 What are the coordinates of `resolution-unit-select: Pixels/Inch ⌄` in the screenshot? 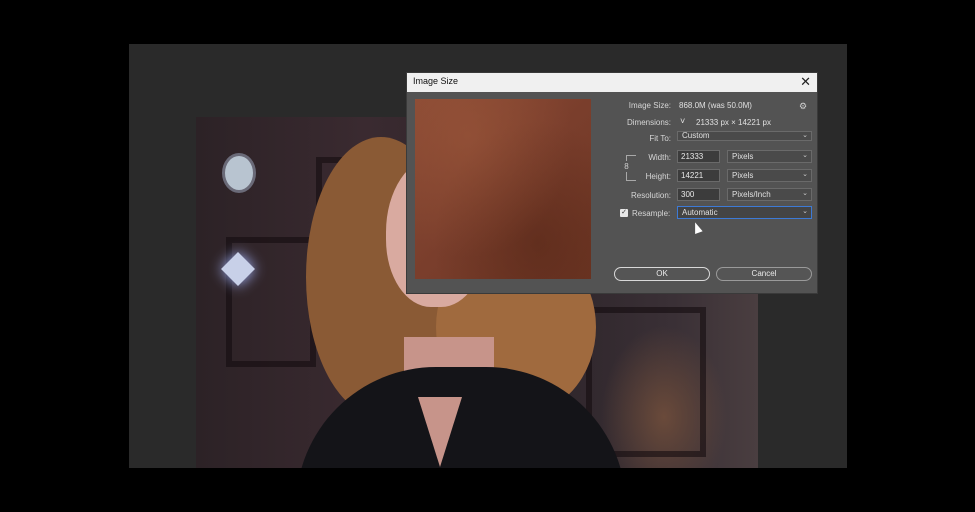 It's located at (769, 194).